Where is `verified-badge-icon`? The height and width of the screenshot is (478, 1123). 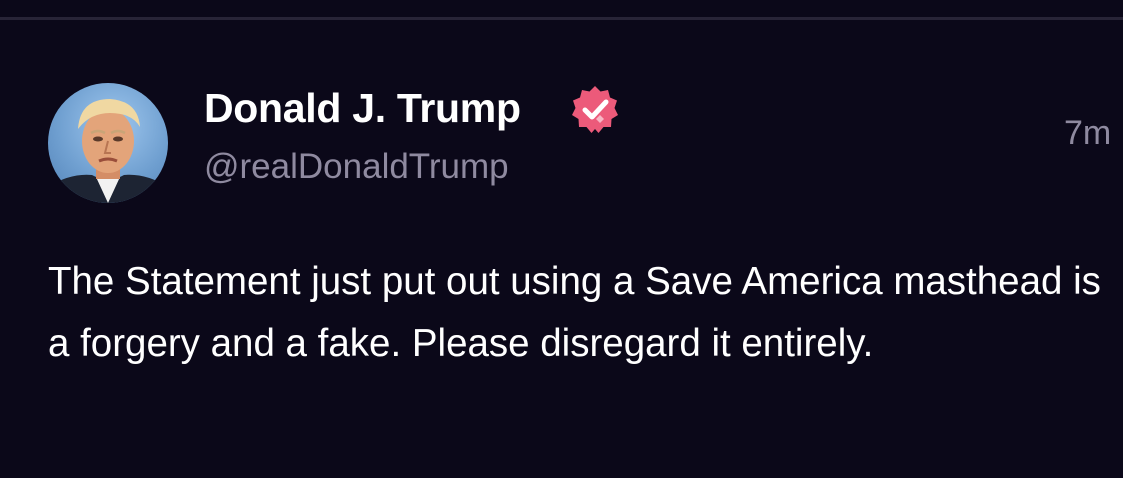
verified-badge-icon is located at coordinates (595, 109).